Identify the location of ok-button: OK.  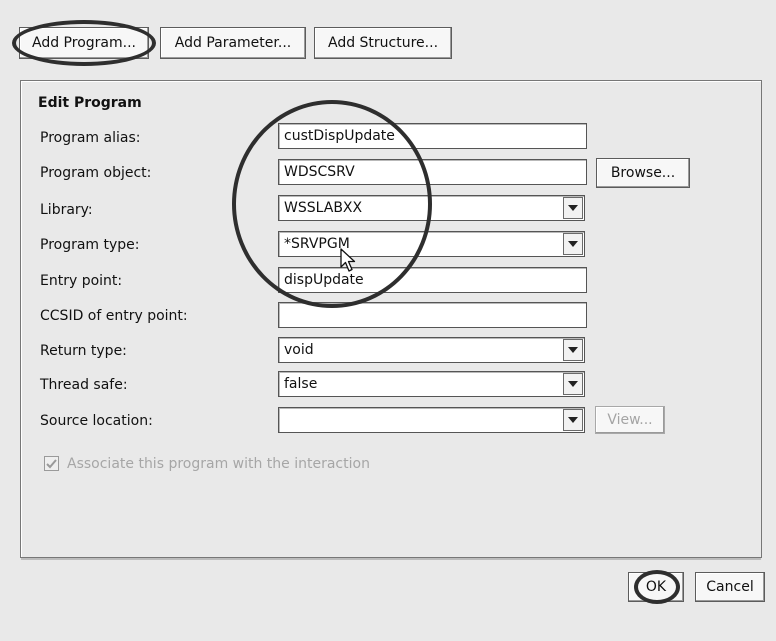
(656, 587).